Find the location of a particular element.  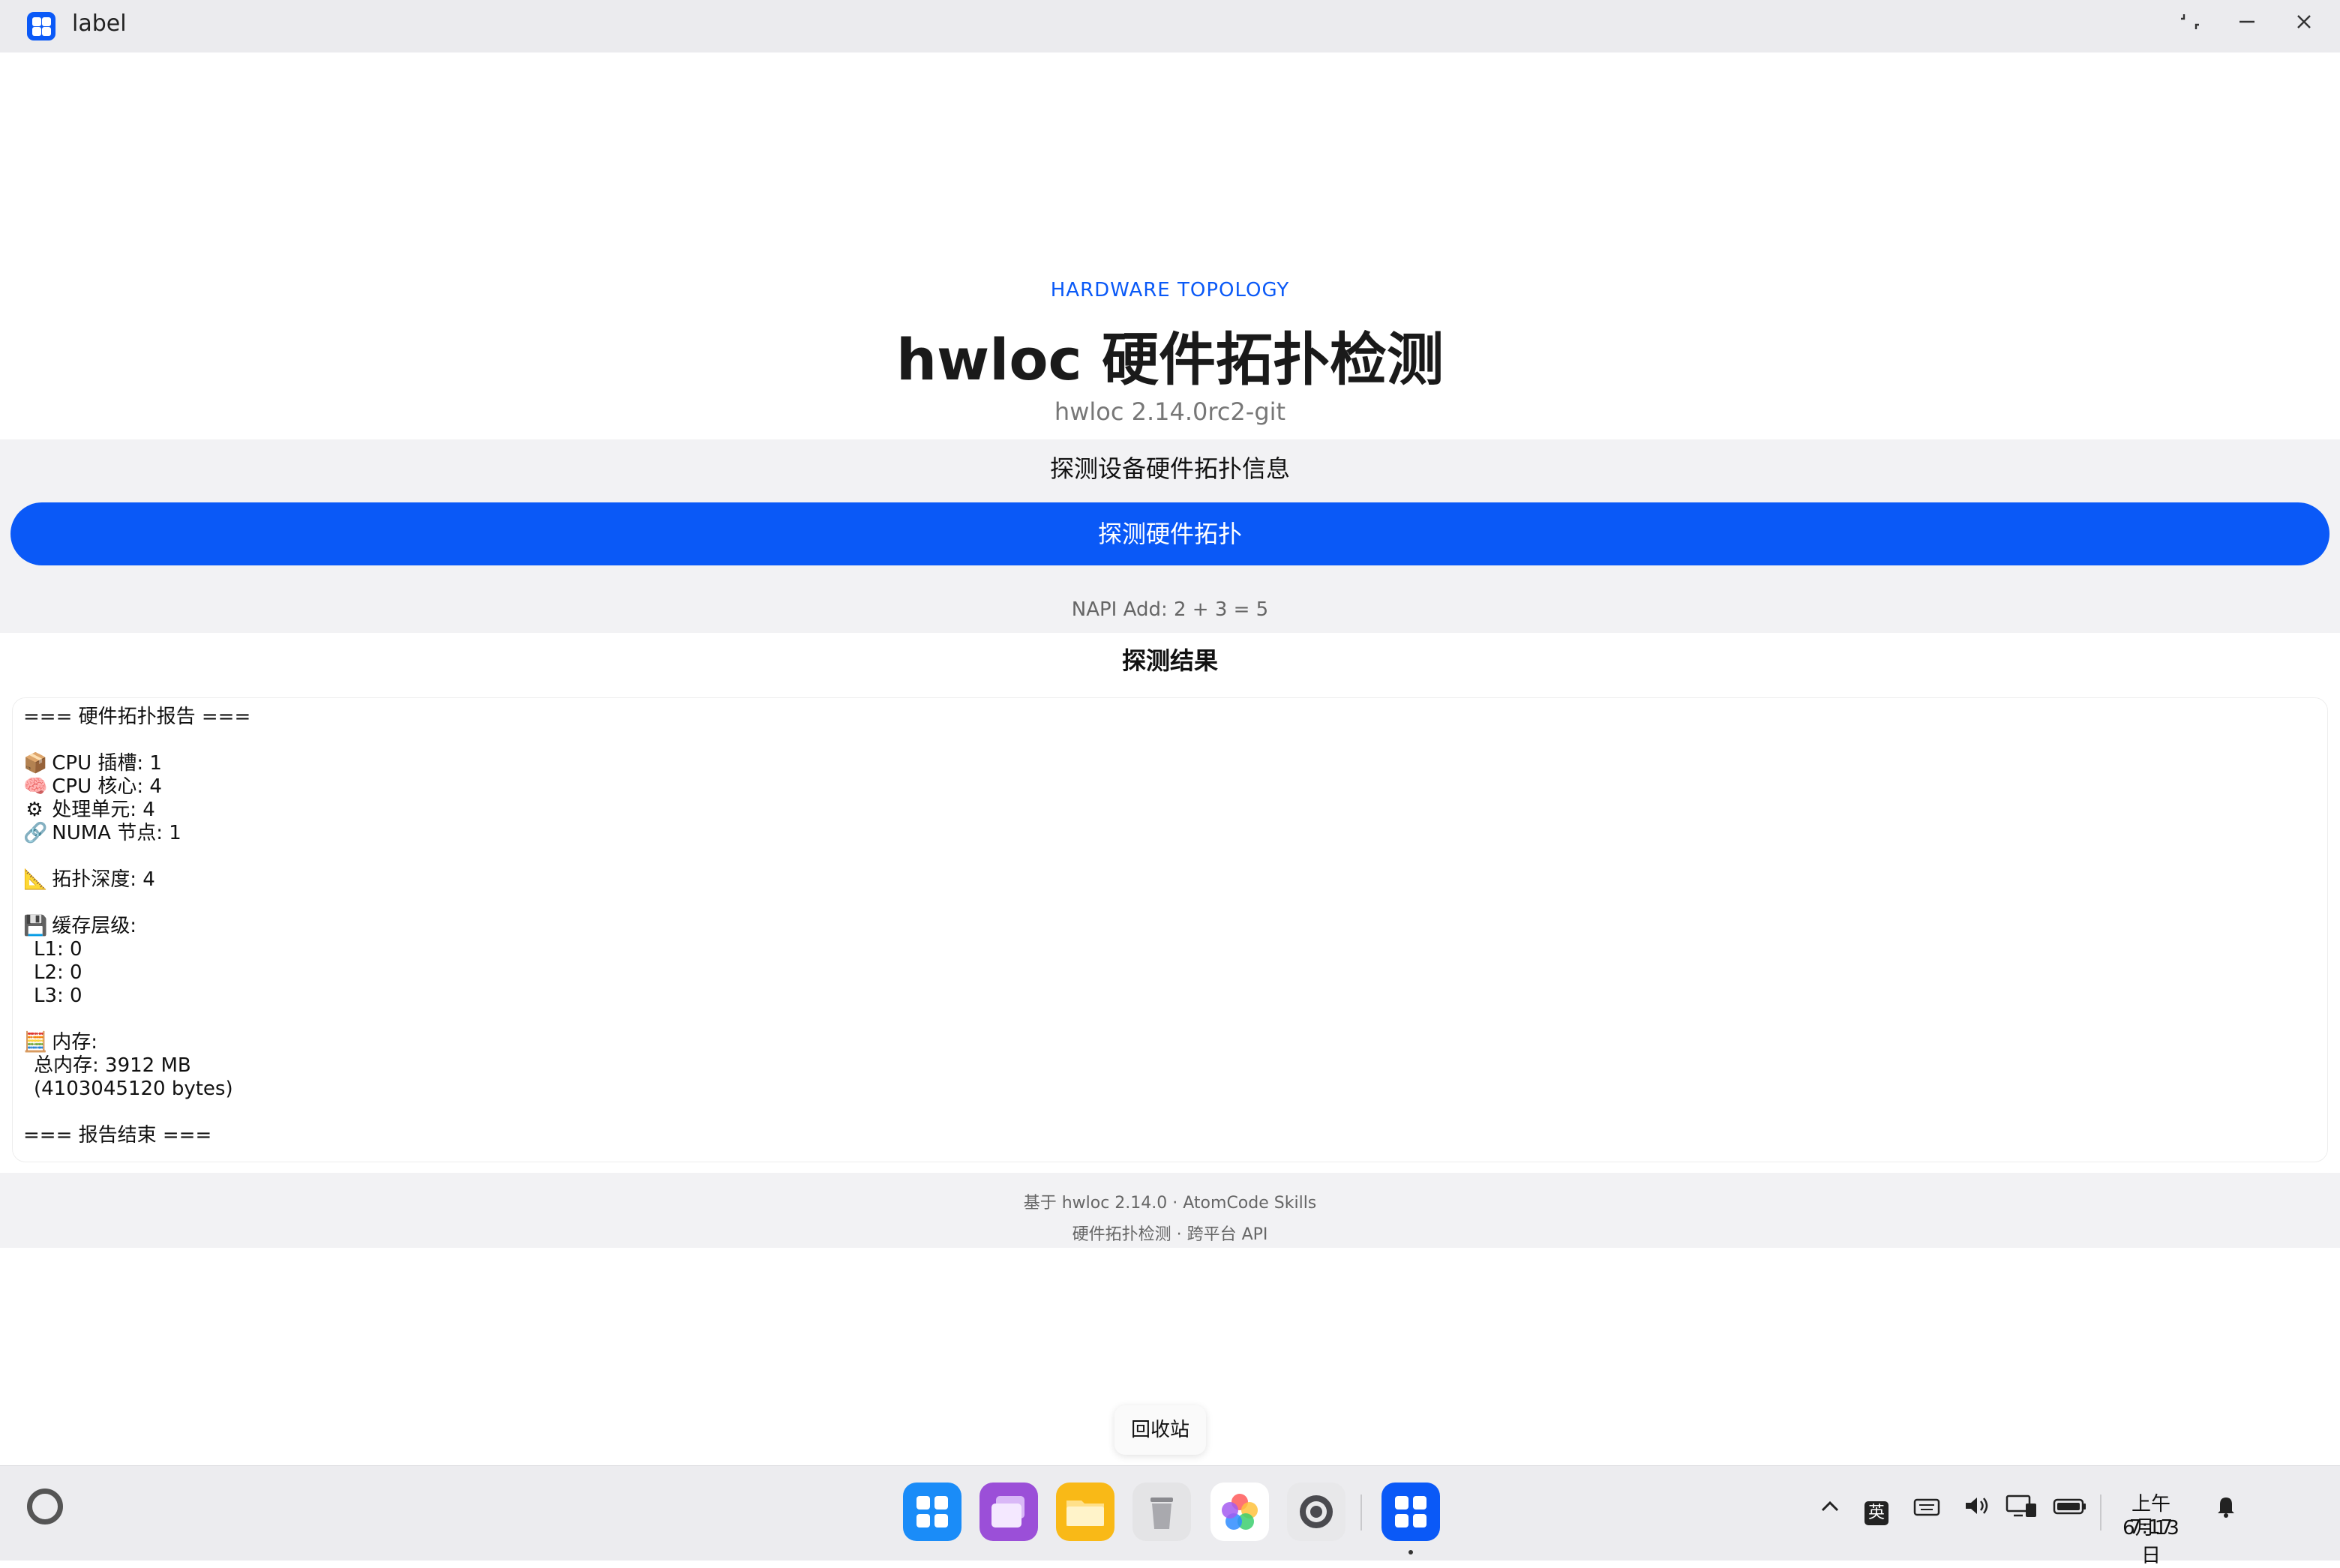

taskbar: 英 上午7:17 6月13日 is located at coordinates (1170, 1516).